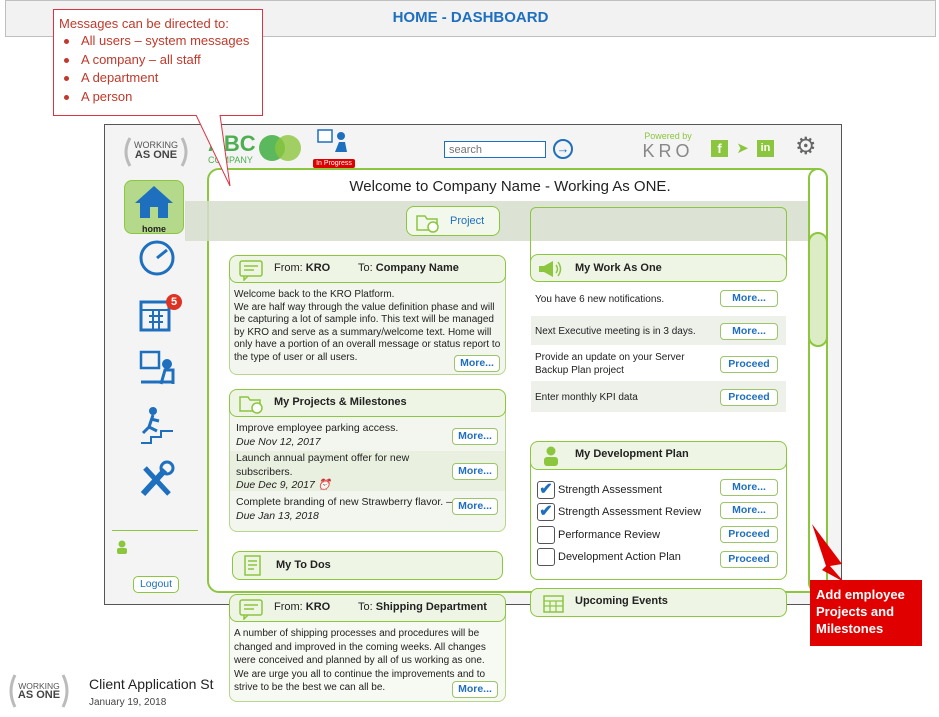 Image resolution: width=939 pixels, height=717 pixels. I want to click on social-links: f ➤ in, so click(744, 150).